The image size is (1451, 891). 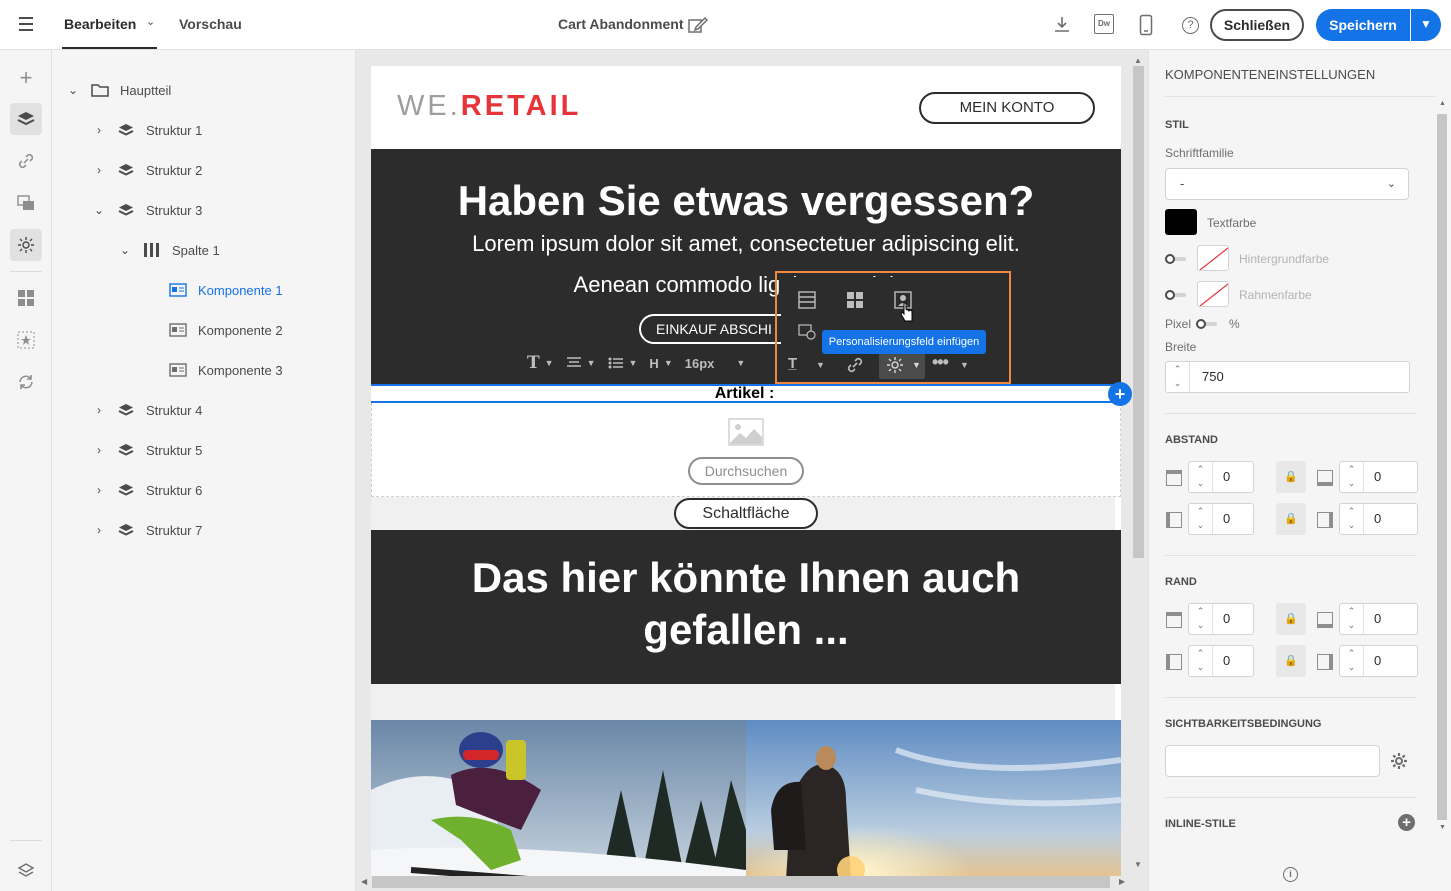 What do you see at coordinates (1363, 25) in the screenshot?
I see `save-button: Speichern` at bounding box center [1363, 25].